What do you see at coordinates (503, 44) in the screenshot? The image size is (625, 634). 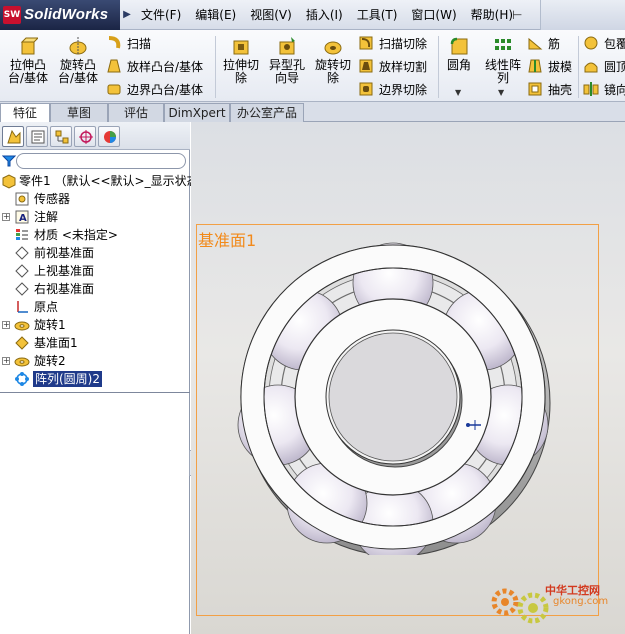 I see `linear-pattern-icon` at bounding box center [503, 44].